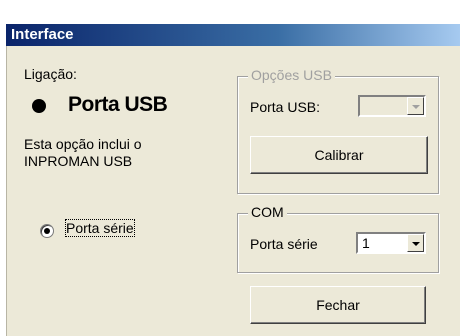  I want to click on serial-option-label: Porta série, so click(100, 228).